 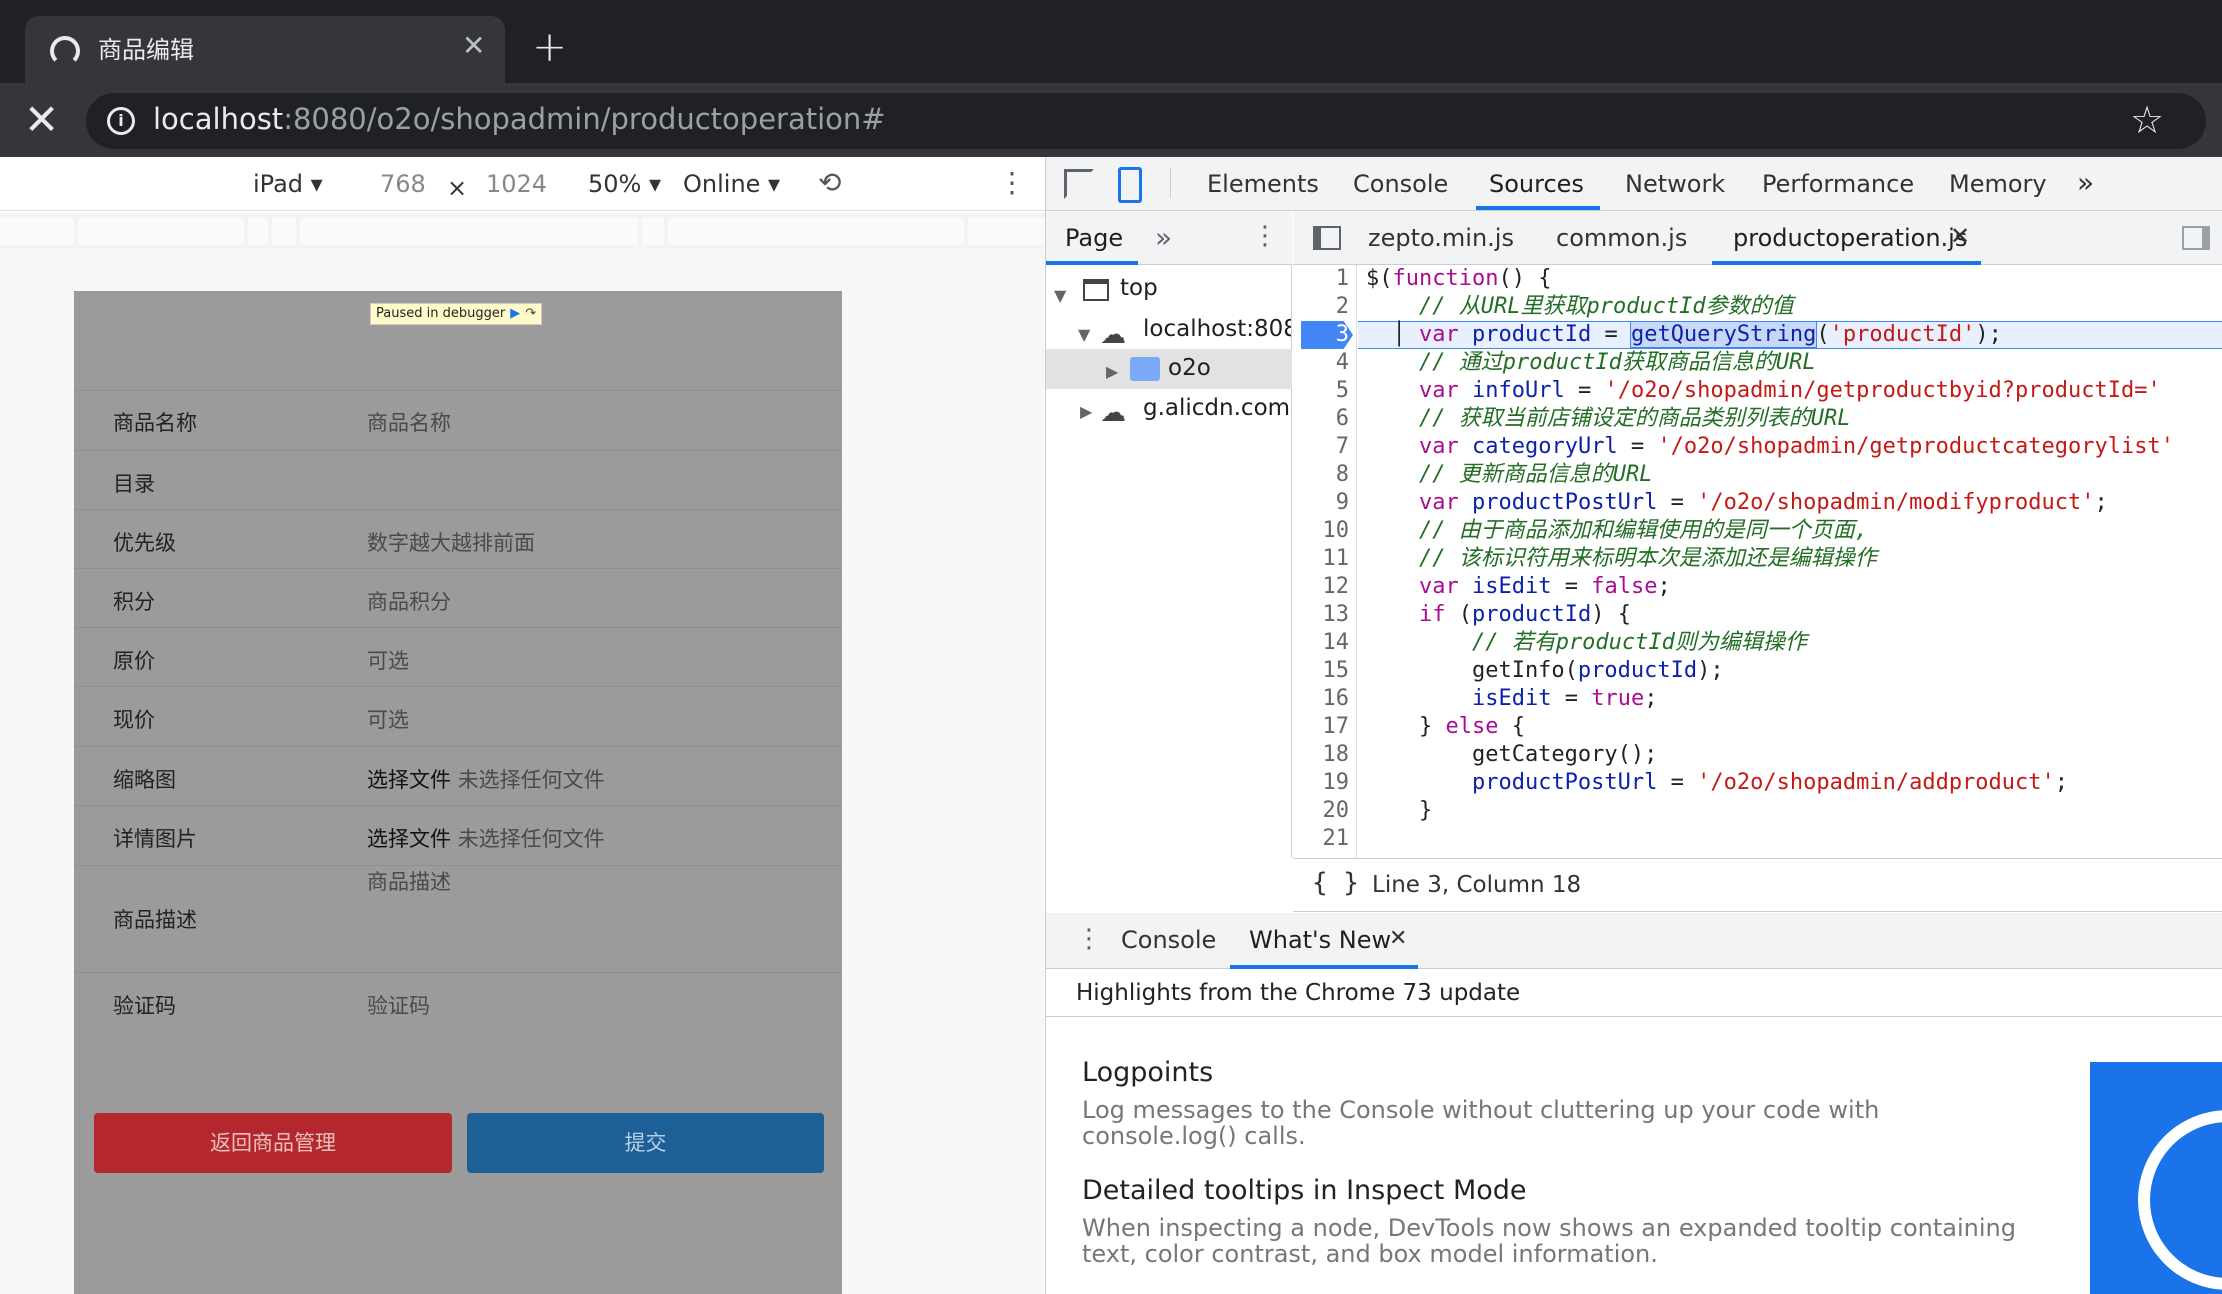 What do you see at coordinates (1321, 279) in the screenshot?
I see `line-number: 1` at bounding box center [1321, 279].